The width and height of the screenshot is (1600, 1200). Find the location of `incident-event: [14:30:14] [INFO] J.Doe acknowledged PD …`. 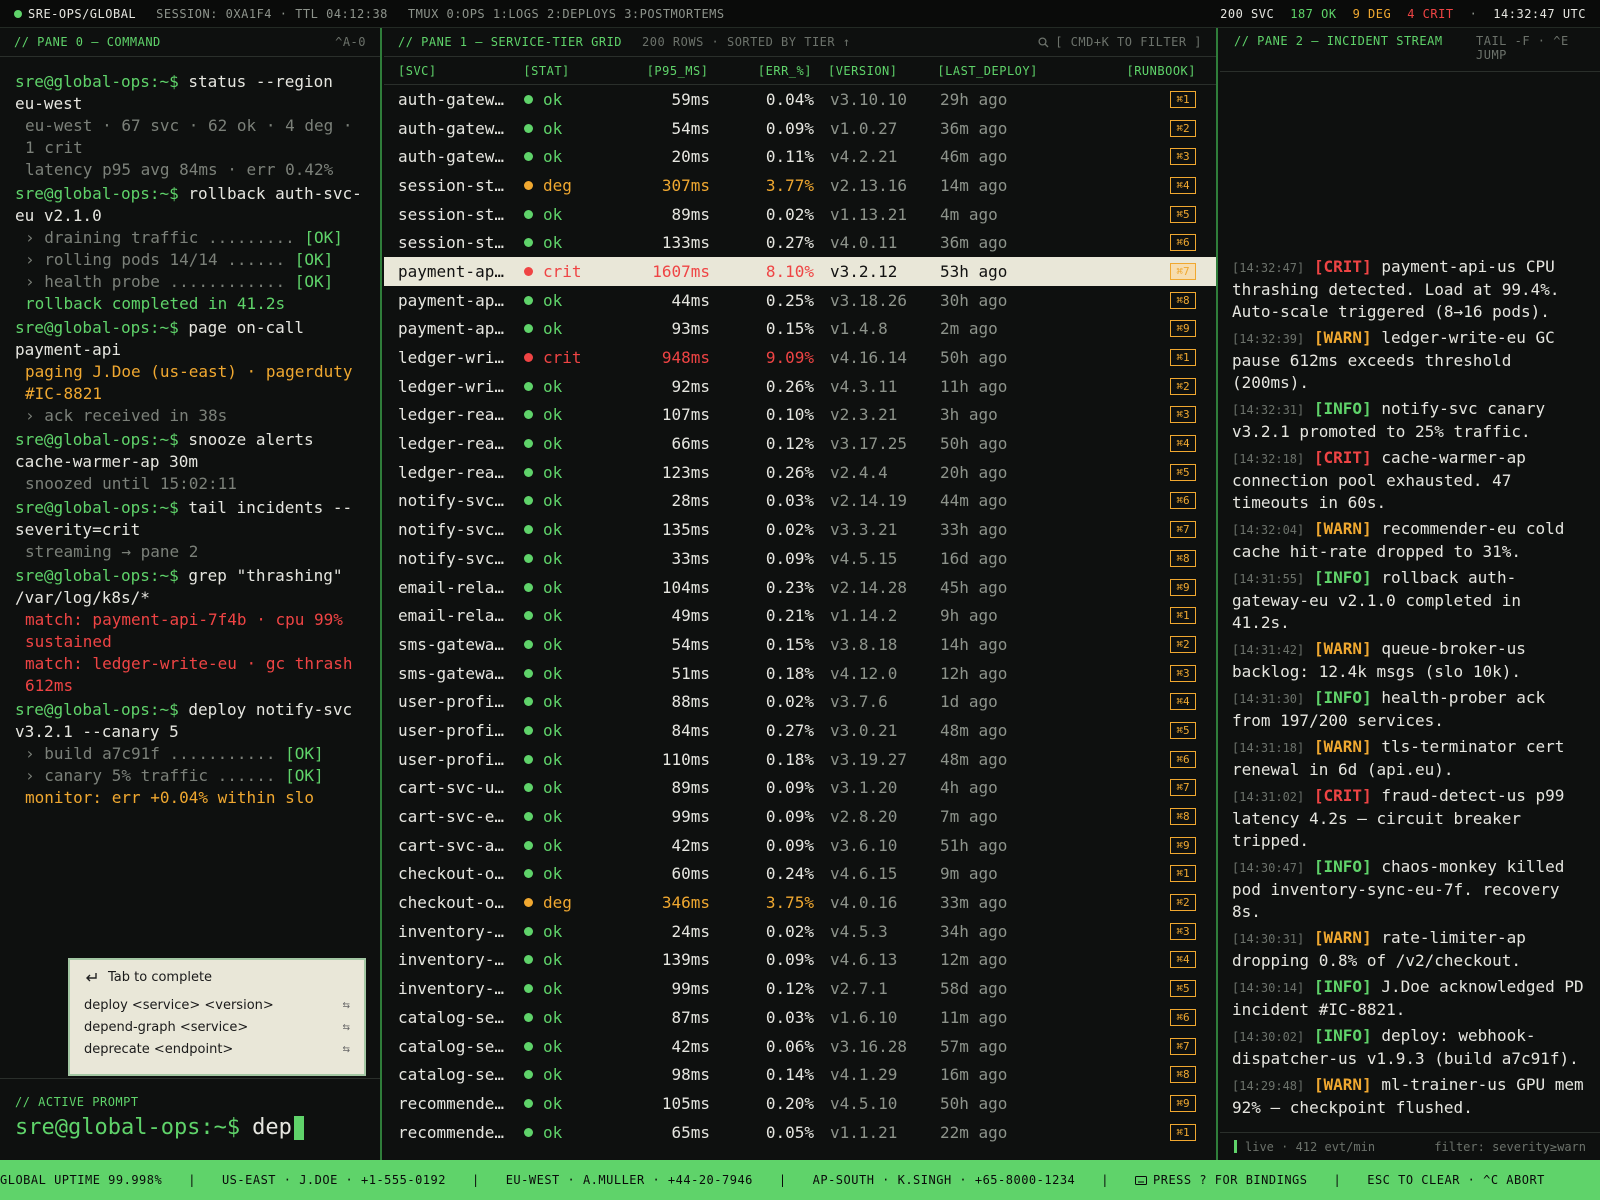

incident-event: [14:30:14] [INFO] J.Doe acknowledged PD … is located at coordinates (1409, 998).